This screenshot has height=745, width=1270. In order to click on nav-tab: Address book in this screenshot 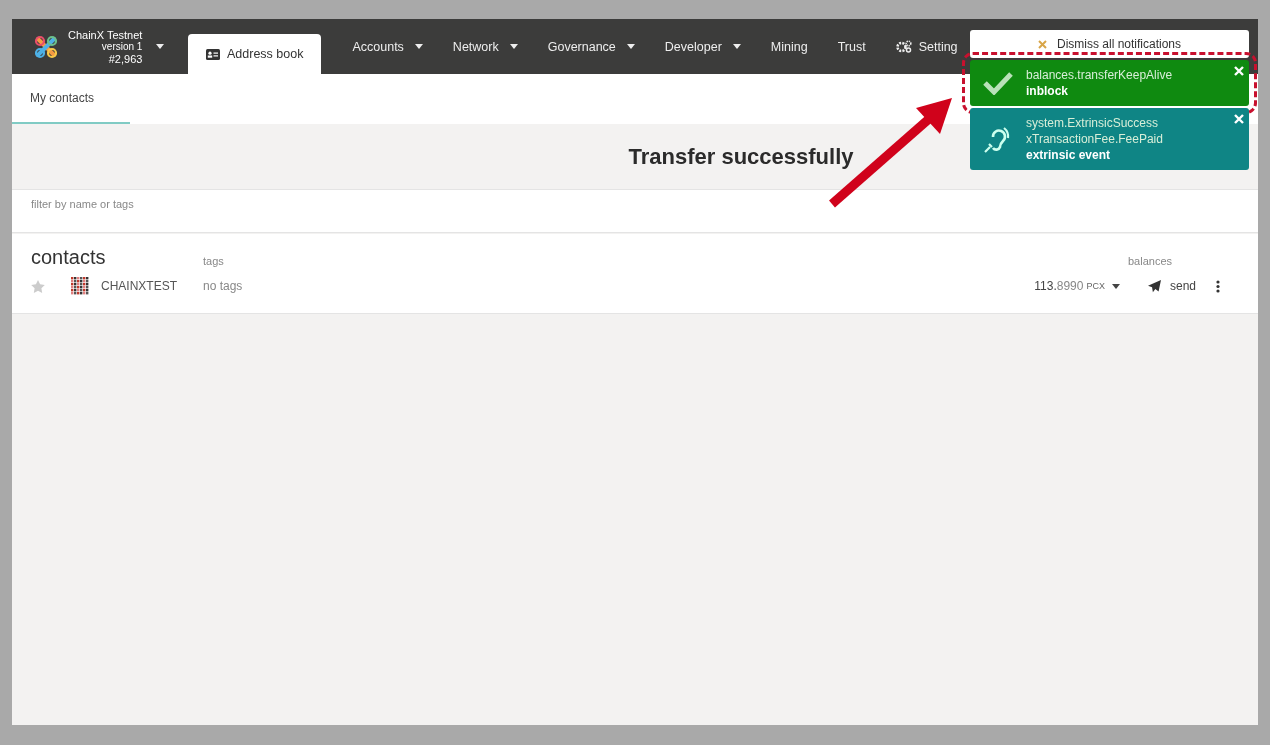, I will do `click(255, 54)`.